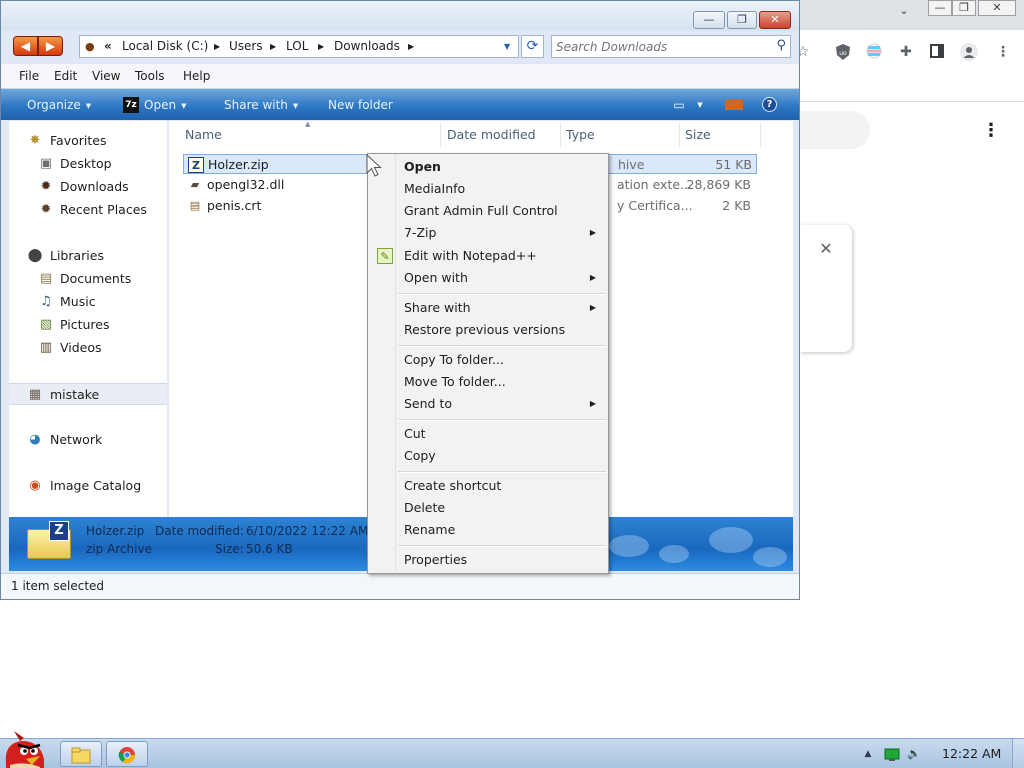 This screenshot has width=1024, height=768. What do you see at coordinates (165, 105) in the screenshot?
I see `open-button: Open ▼` at bounding box center [165, 105].